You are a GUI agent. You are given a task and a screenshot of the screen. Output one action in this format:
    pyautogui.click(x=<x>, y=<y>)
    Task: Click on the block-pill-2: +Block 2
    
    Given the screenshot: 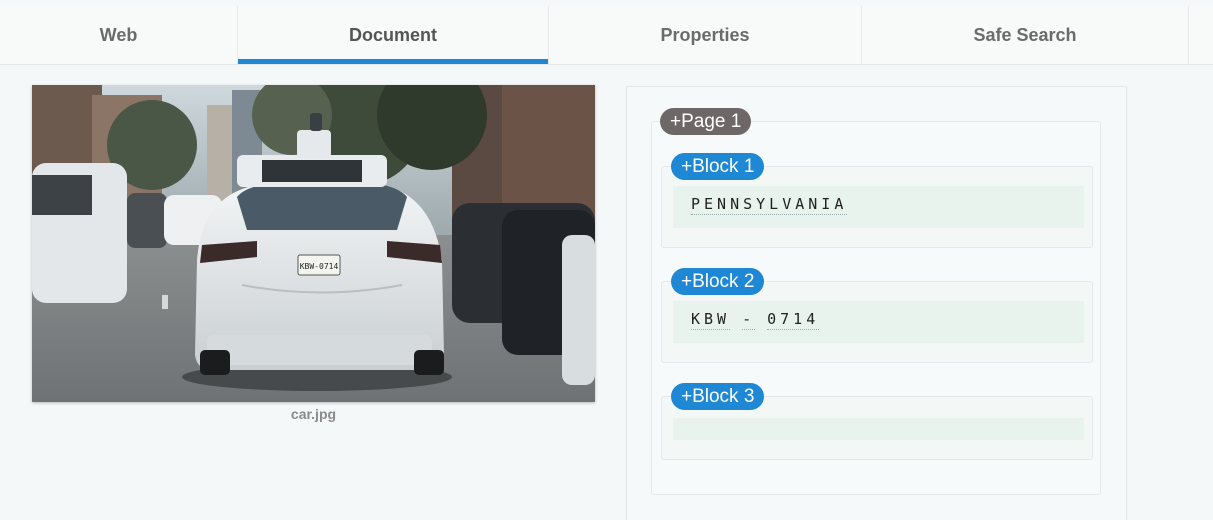 What is the action you would take?
    pyautogui.click(x=718, y=281)
    